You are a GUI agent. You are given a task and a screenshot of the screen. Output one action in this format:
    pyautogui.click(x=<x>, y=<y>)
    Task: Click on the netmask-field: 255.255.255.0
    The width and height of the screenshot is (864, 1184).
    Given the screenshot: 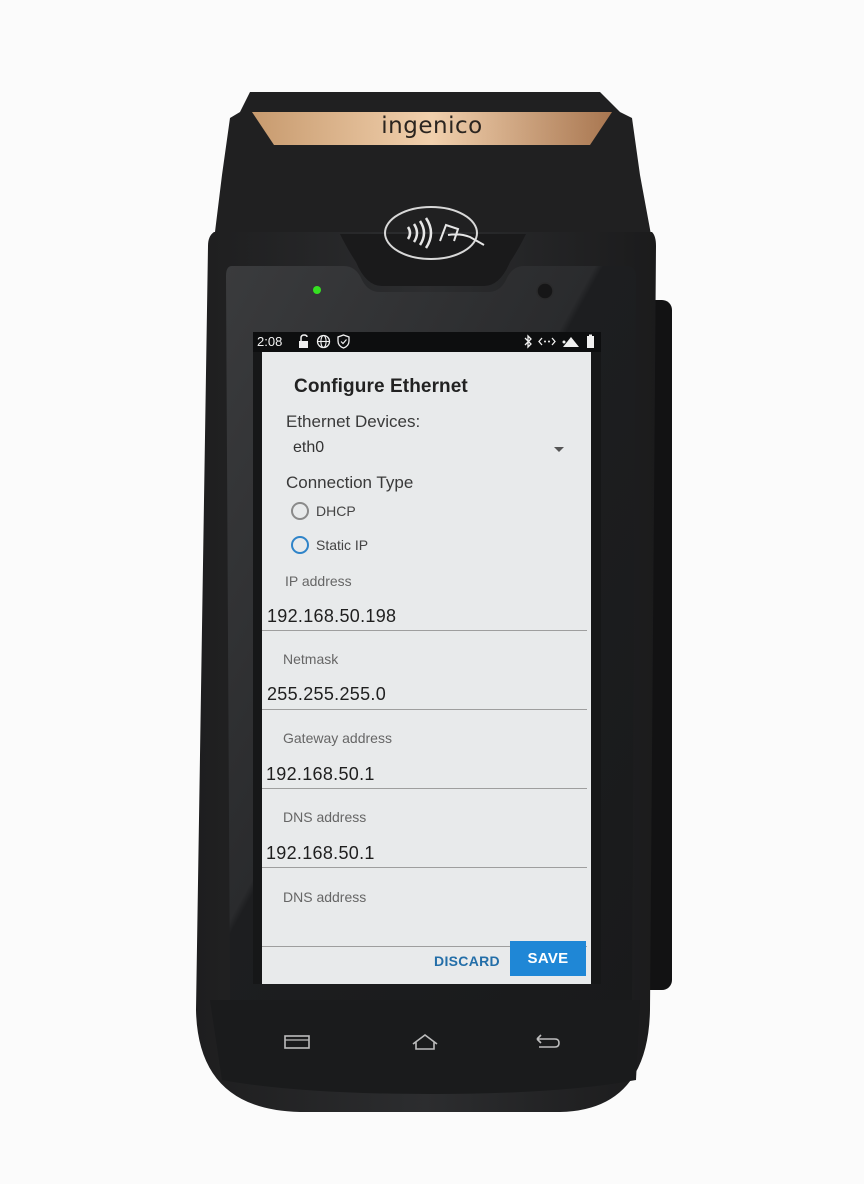 What is the action you would take?
    pyautogui.click(x=326, y=694)
    